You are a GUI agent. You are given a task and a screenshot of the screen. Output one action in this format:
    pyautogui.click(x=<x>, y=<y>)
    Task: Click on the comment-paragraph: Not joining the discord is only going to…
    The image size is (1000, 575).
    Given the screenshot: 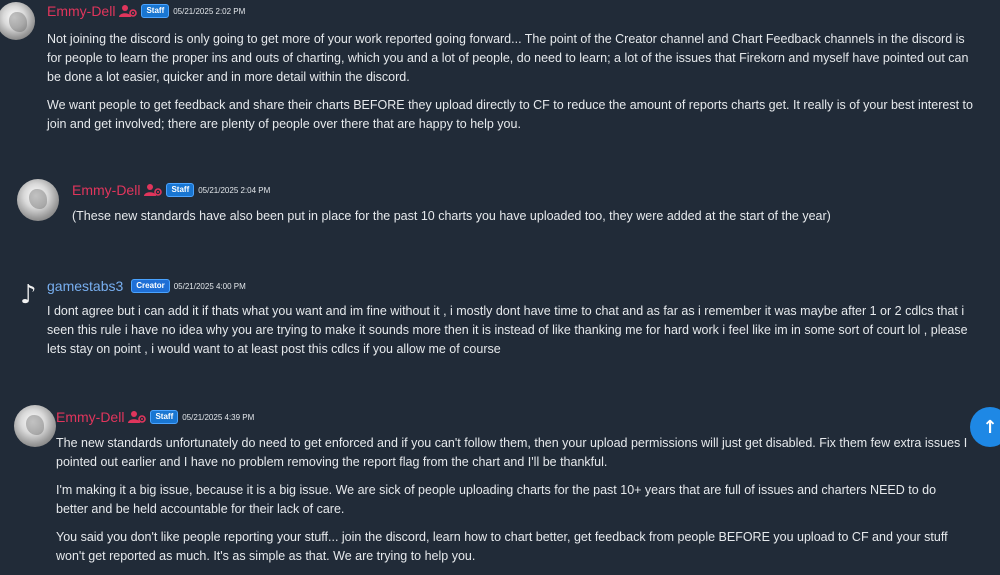 What is the action you would take?
    pyautogui.click(x=508, y=58)
    